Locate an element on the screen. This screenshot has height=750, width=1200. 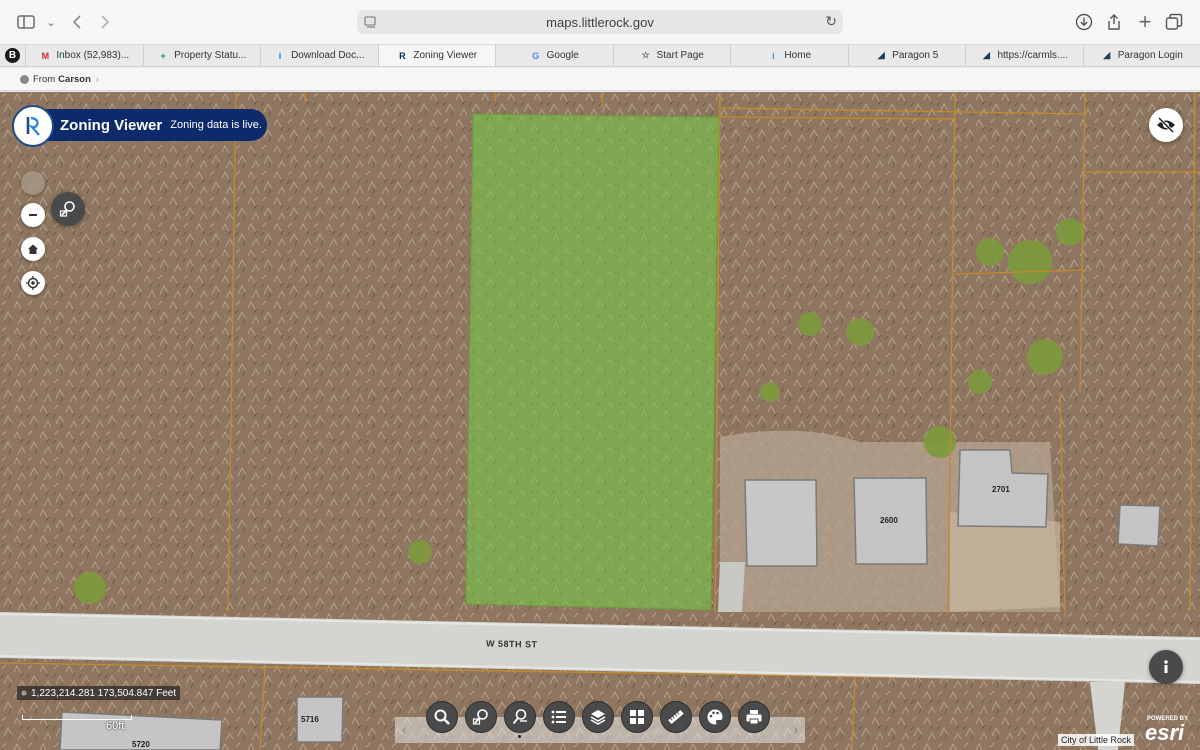
home-button is located at coordinates (33, 249).